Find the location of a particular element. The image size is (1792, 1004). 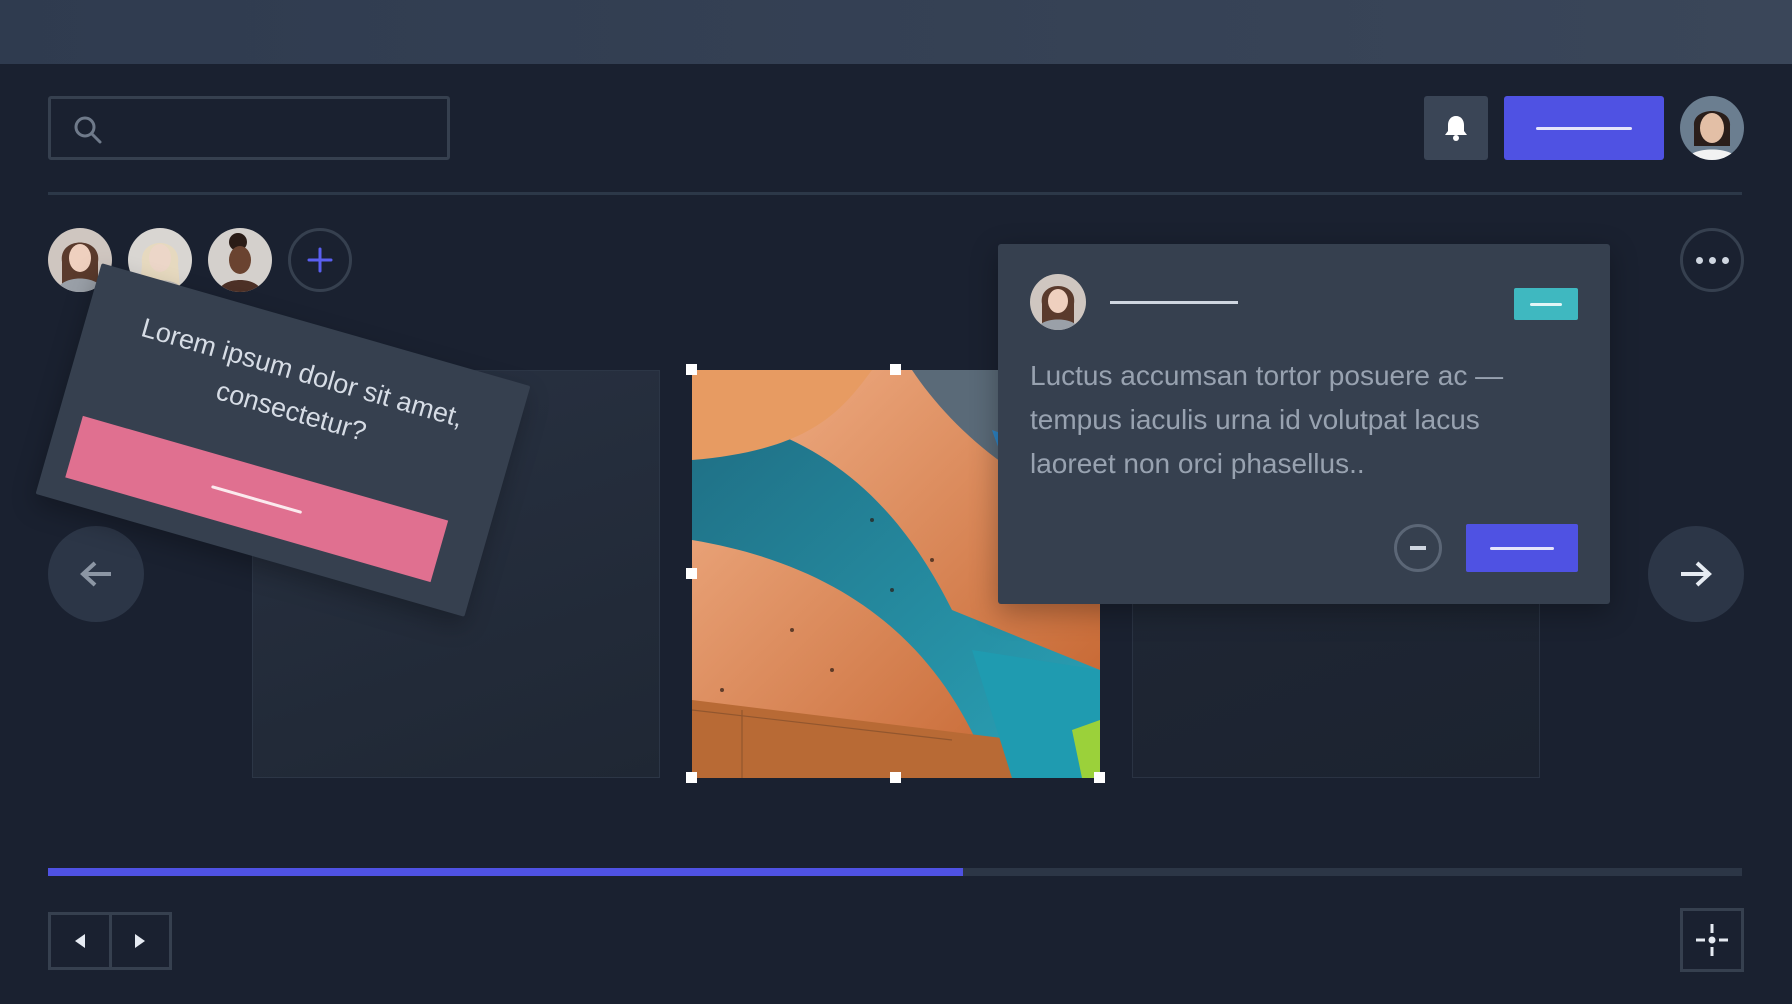

status-tag is located at coordinates (1546, 304).